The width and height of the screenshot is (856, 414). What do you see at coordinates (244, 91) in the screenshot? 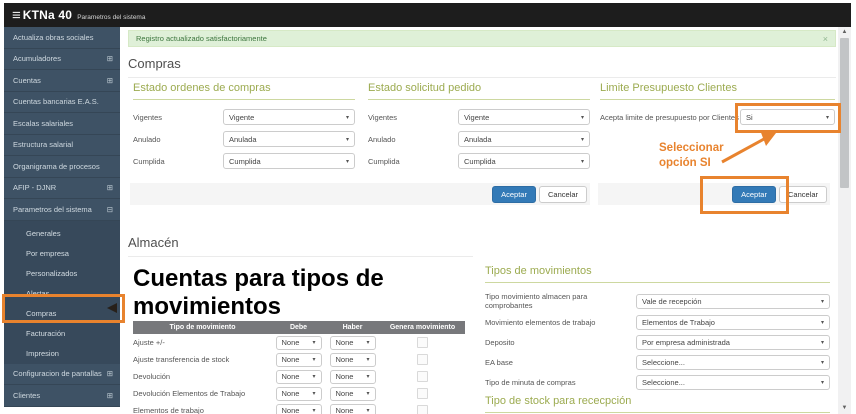
I see `section-title: Estado ordenes de compras` at bounding box center [244, 91].